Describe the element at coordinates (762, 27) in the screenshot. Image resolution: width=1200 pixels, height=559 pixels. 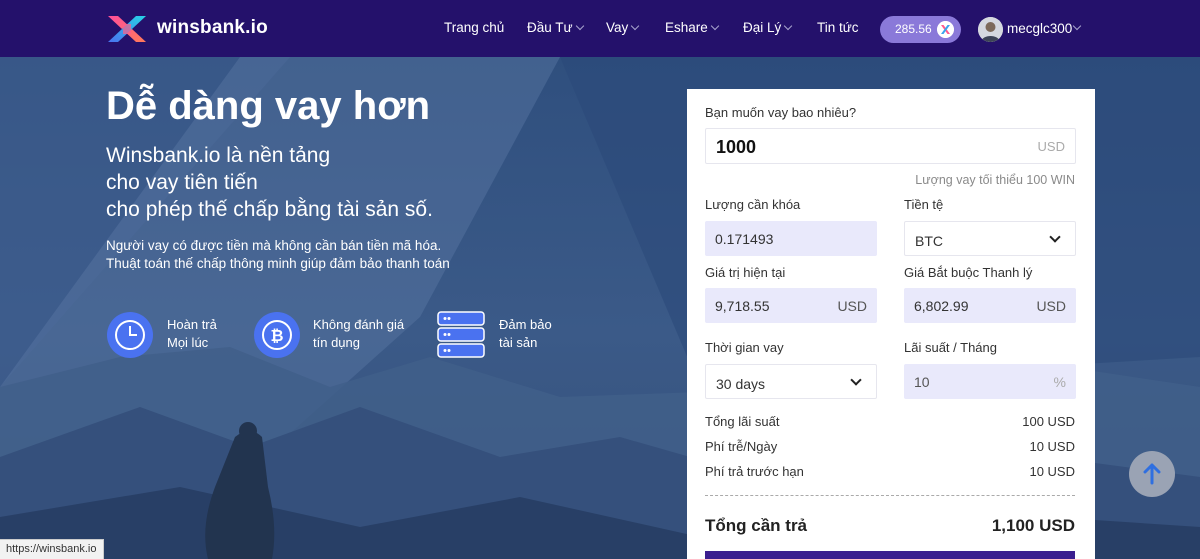
I see `nav-item-label: Đại Lý` at that location.